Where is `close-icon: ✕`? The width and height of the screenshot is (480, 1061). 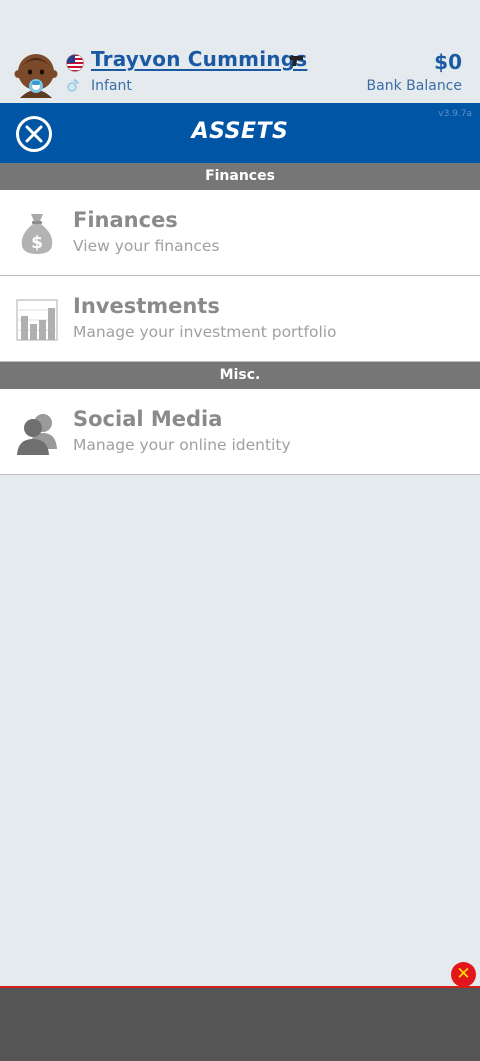
close-icon: ✕ is located at coordinates (463, 974).